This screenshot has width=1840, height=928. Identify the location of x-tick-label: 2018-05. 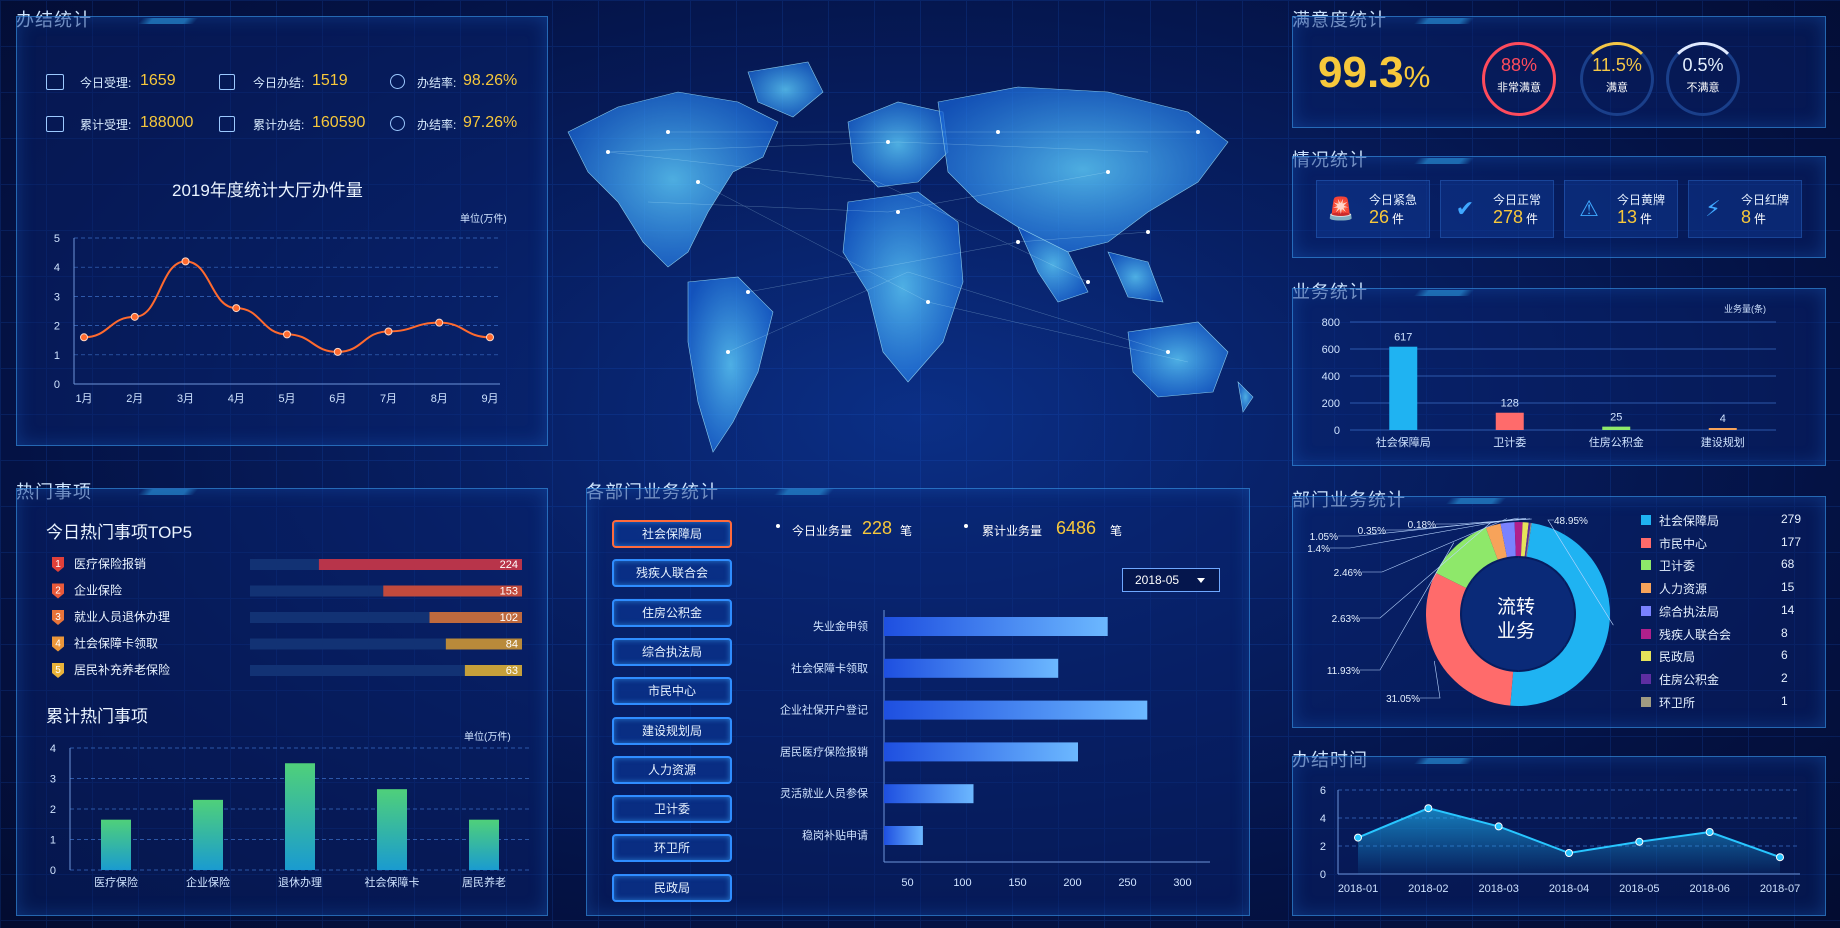
(1639, 889).